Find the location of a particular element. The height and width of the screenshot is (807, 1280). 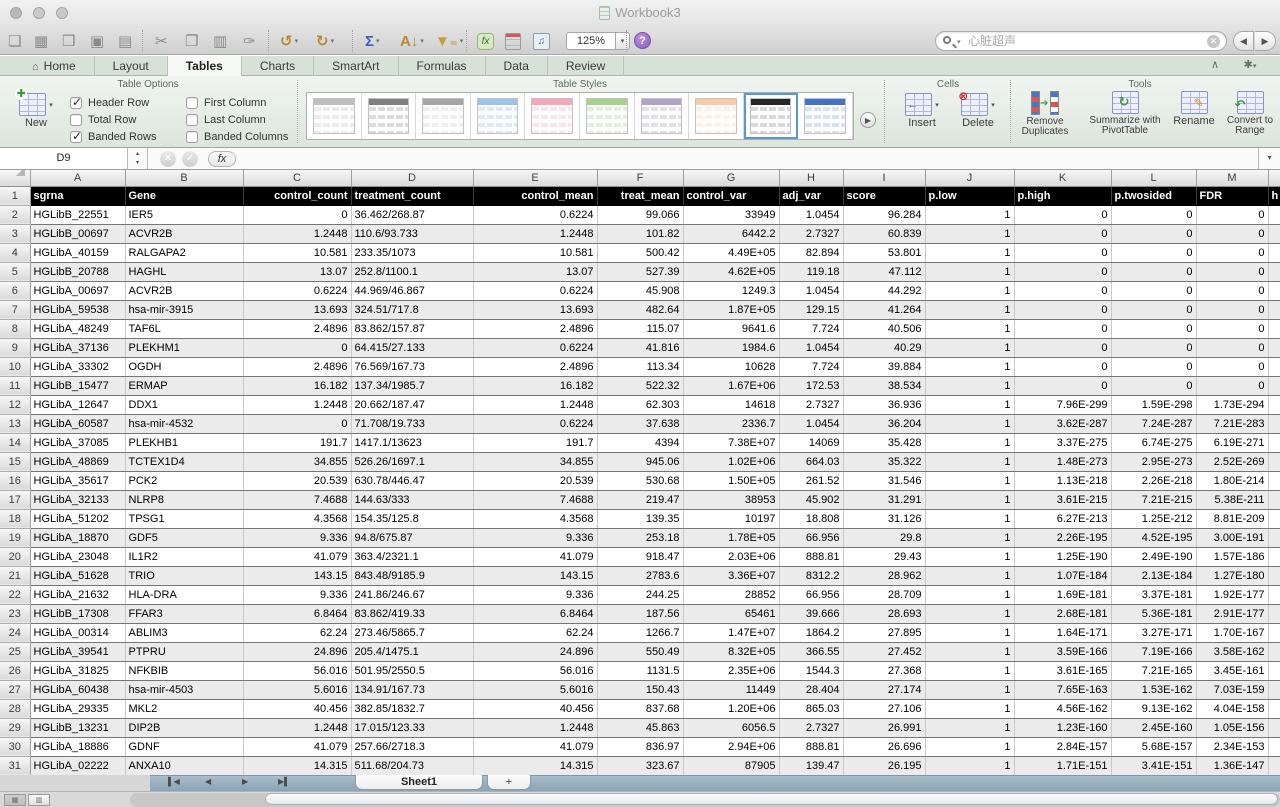

cell: 1.25E-190 is located at coordinates (1063, 557).